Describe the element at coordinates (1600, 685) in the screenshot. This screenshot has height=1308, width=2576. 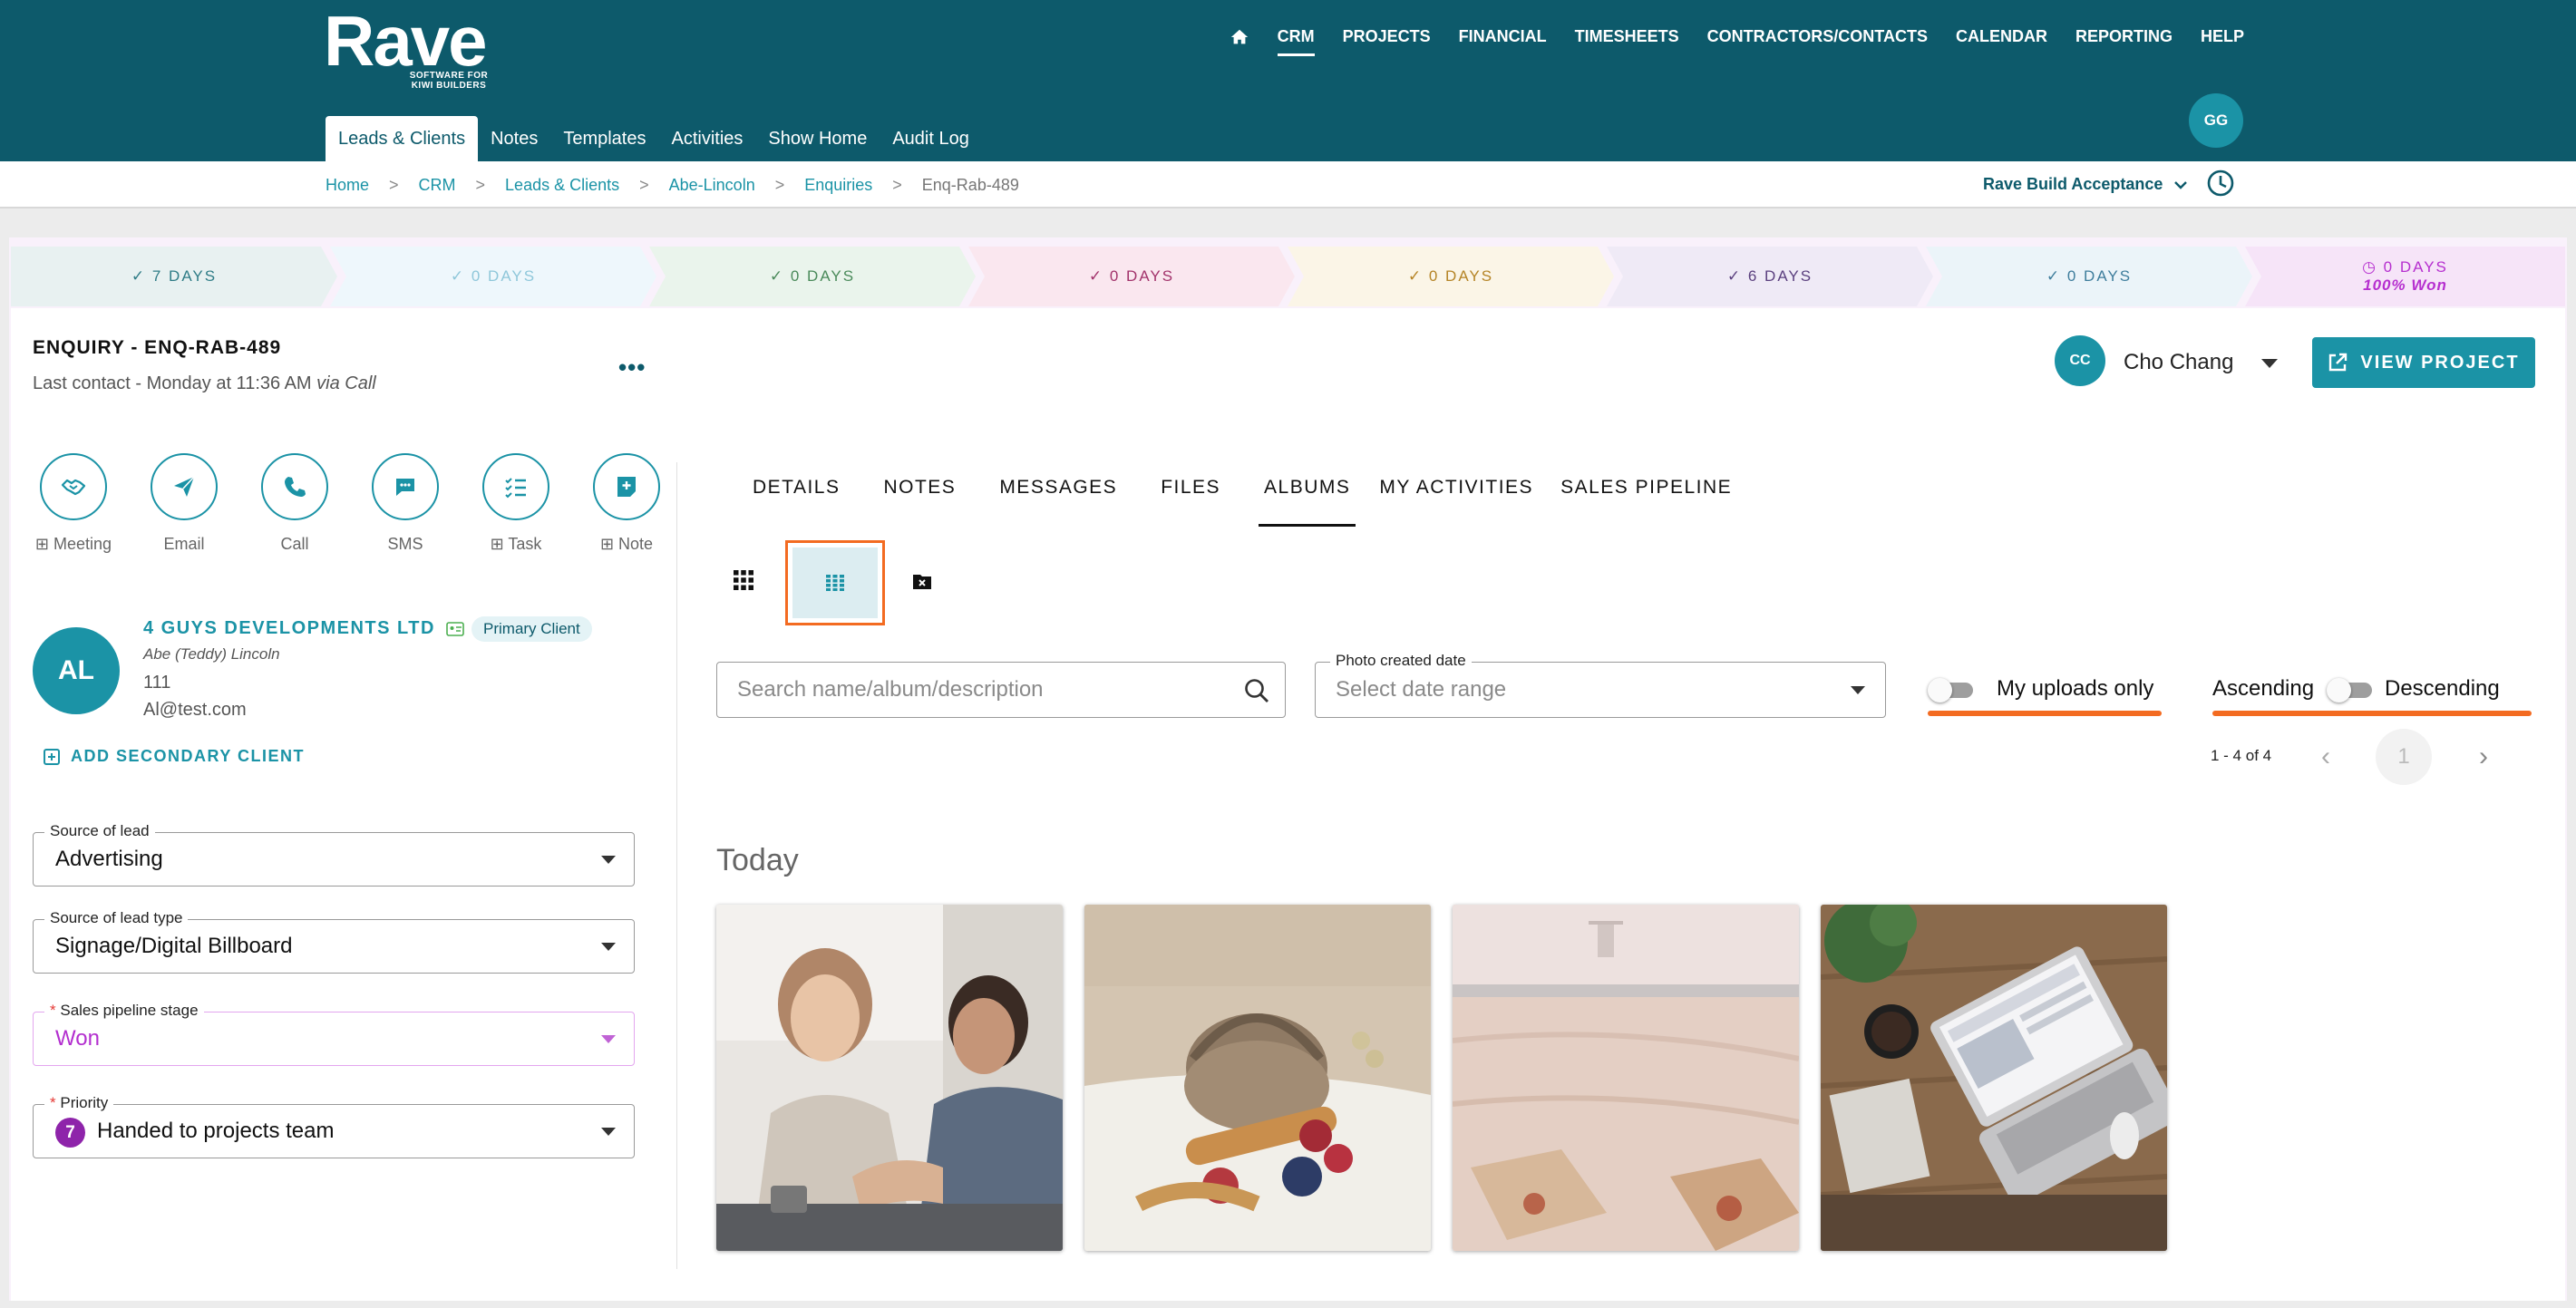
I see `photo-date-range-select: Photo created date Select date range` at that location.